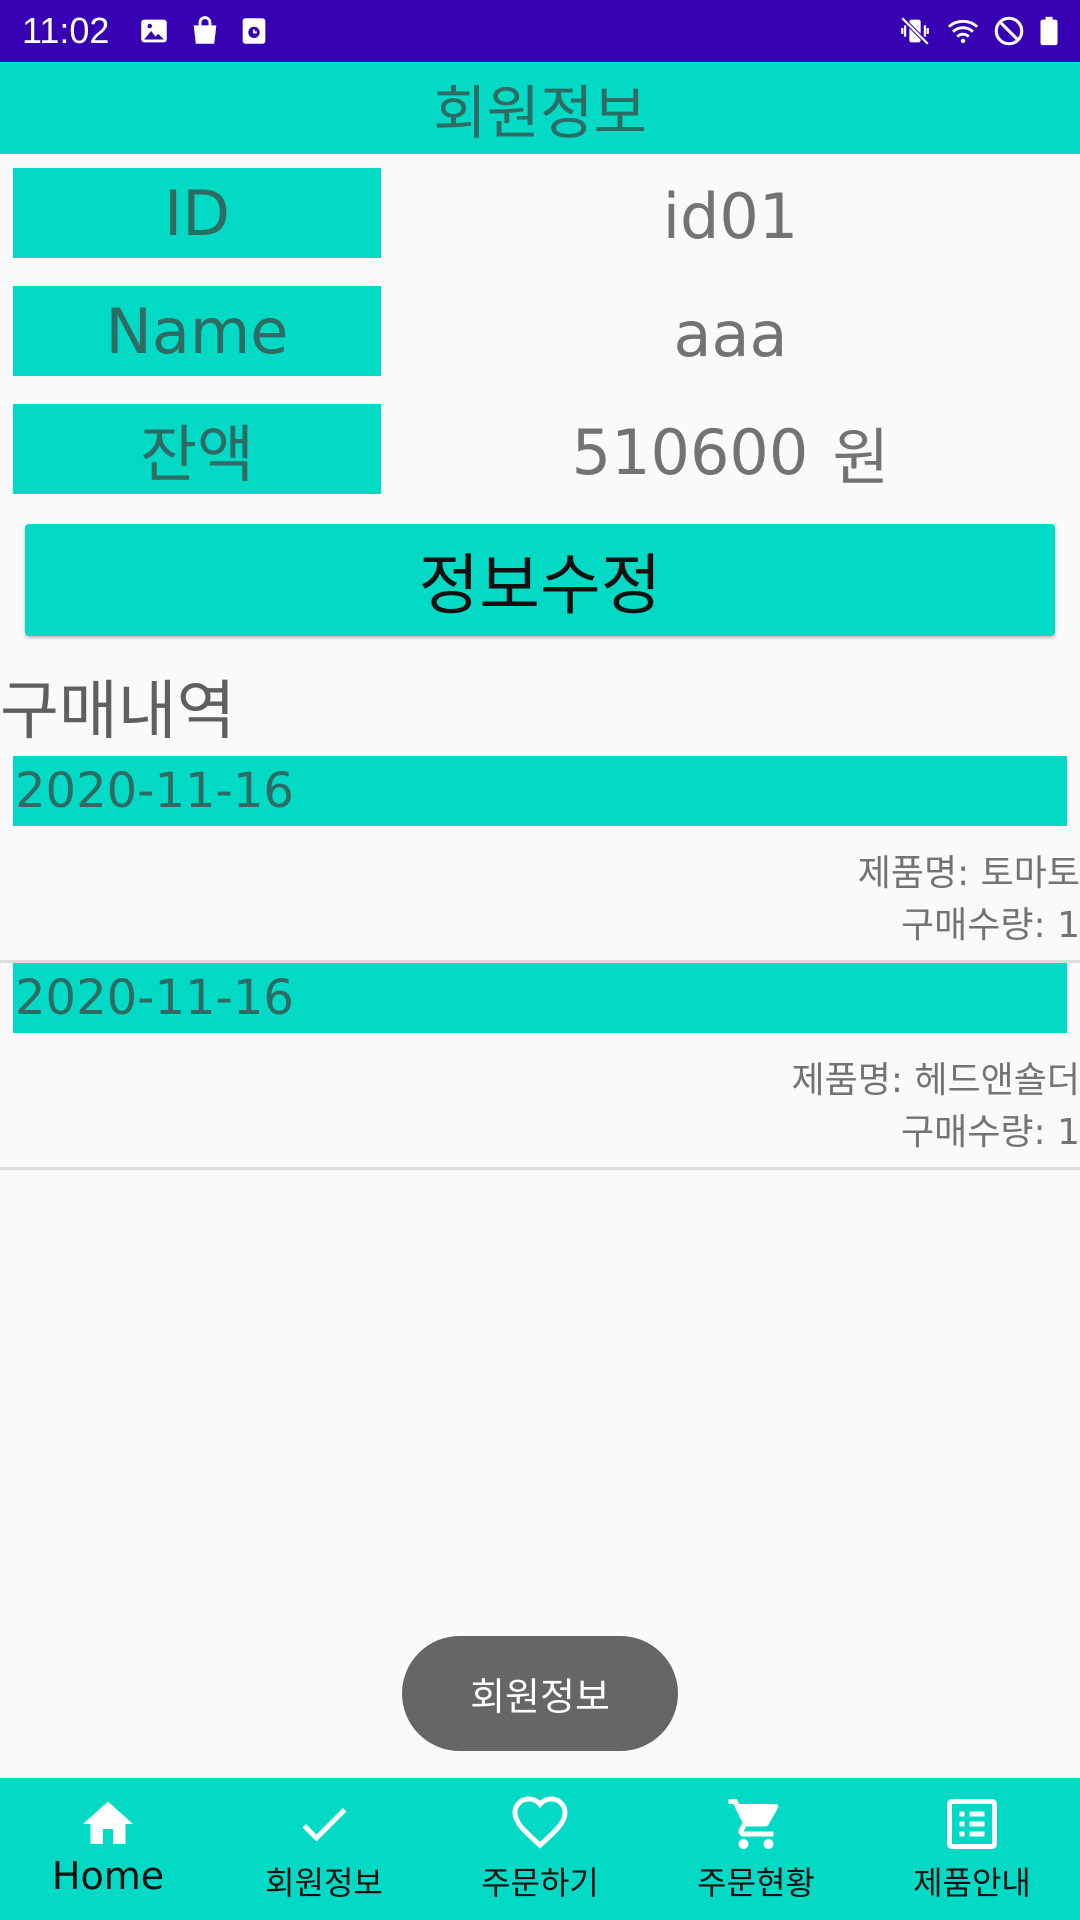 This screenshot has height=1920, width=1080. I want to click on title-bar: 회원정보, so click(540, 108).